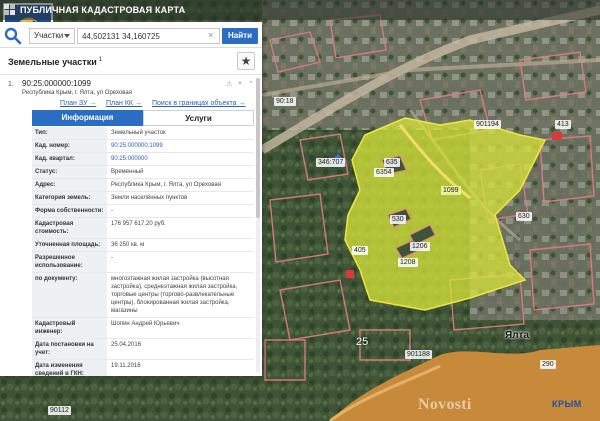  I want to click on map-label: 901194, so click(487, 124).